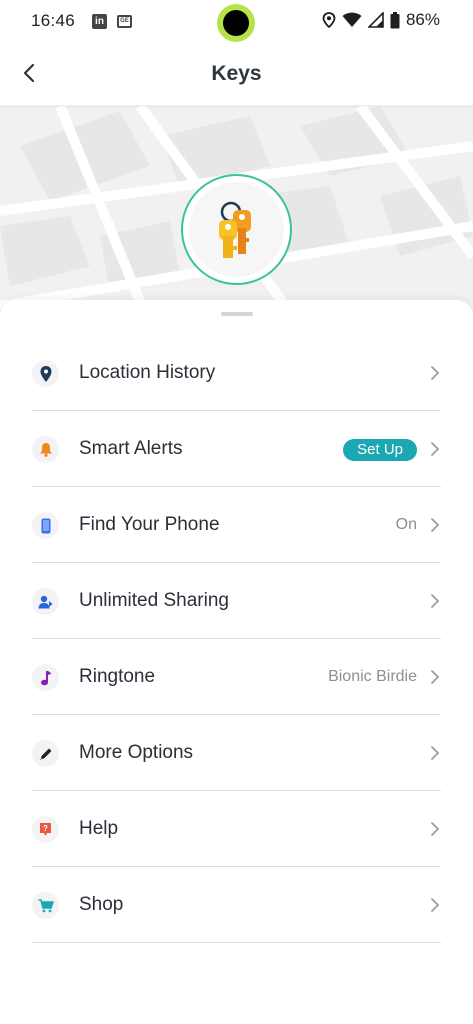 The image size is (473, 1024). I want to click on menu-item-label: Find Your Phone, so click(149, 524).